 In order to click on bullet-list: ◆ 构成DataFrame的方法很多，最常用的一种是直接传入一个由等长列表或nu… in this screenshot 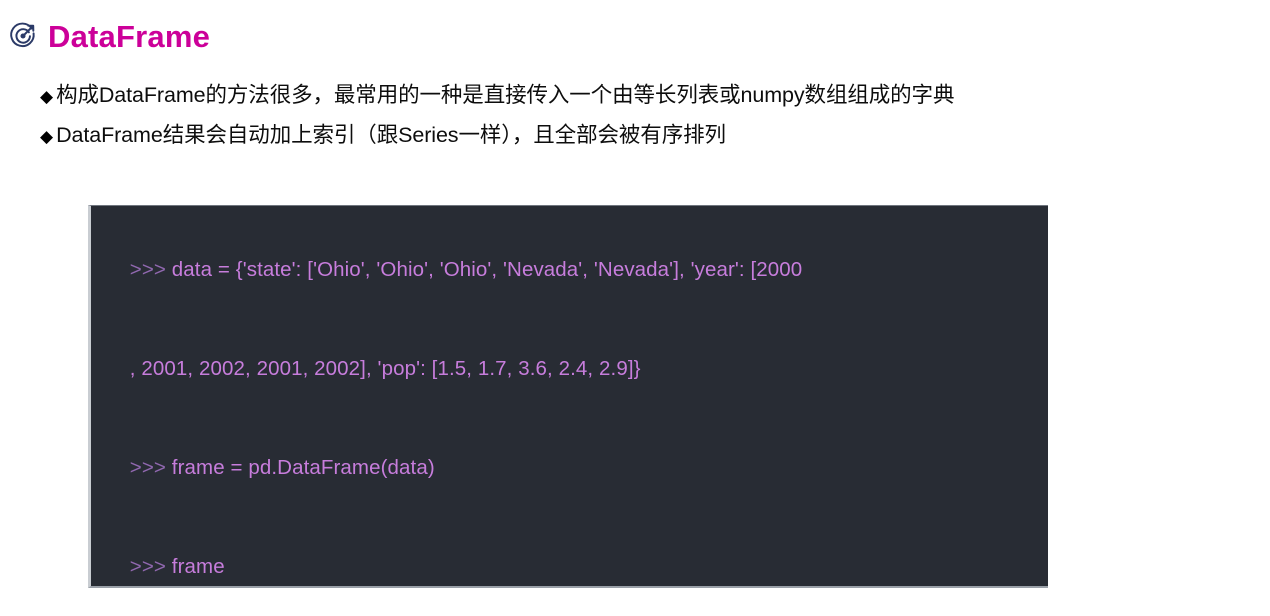, I will do `click(655, 116)`.